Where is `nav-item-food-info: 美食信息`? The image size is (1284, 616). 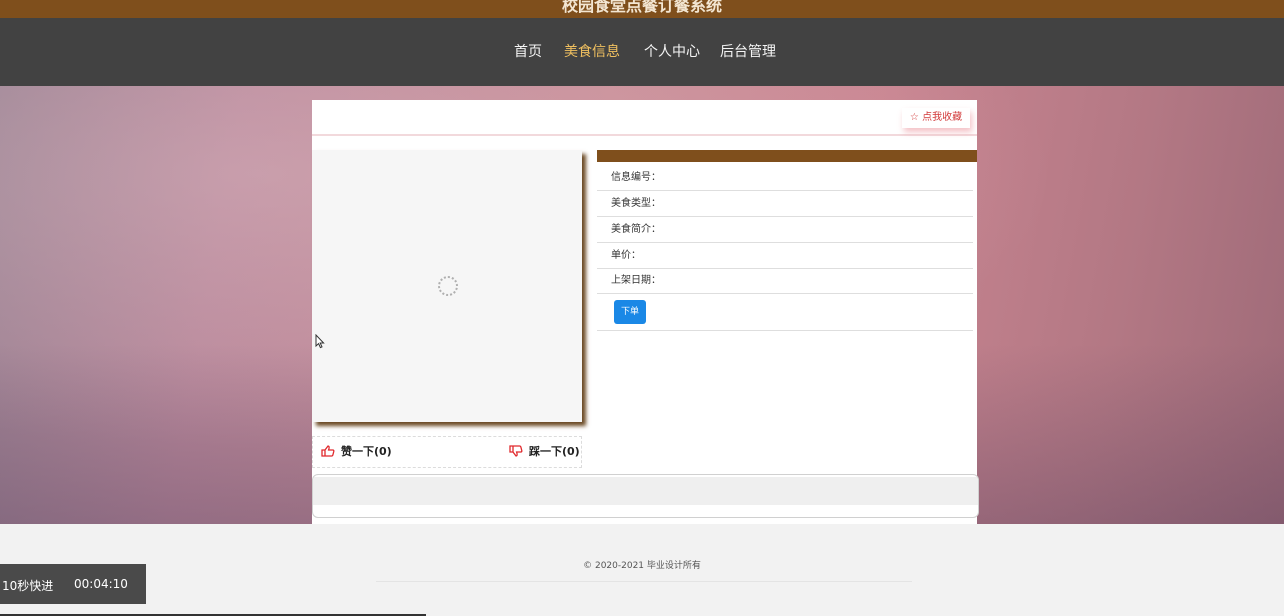 nav-item-food-info: 美食信息 is located at coordinates (592, 52).